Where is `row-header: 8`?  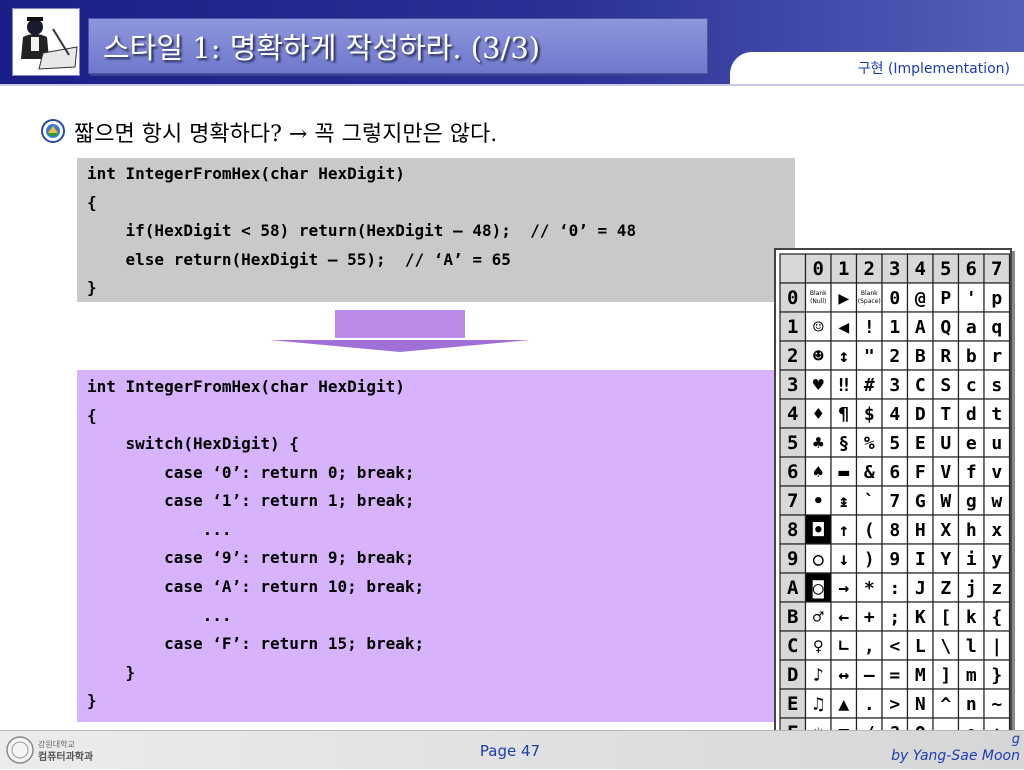
row-header: 8 is located at coordinates (792, 530).